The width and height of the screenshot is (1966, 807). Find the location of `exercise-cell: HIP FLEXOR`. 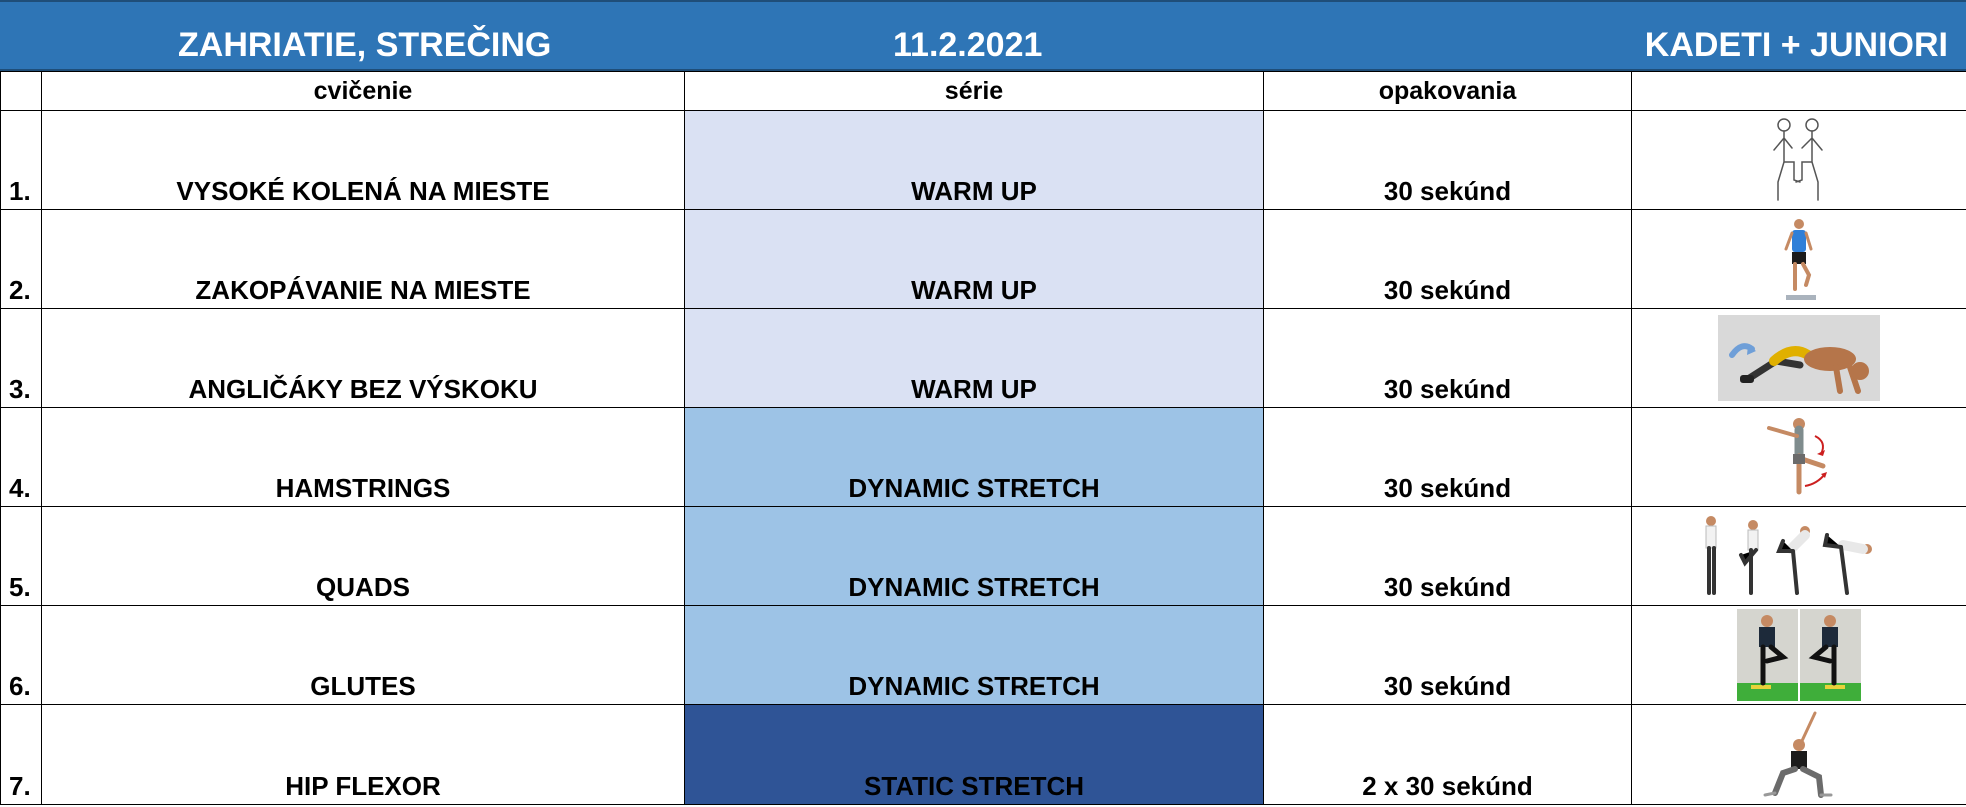

exercise-cell: HIP FLEXOR is located at coordinates (363, 754).